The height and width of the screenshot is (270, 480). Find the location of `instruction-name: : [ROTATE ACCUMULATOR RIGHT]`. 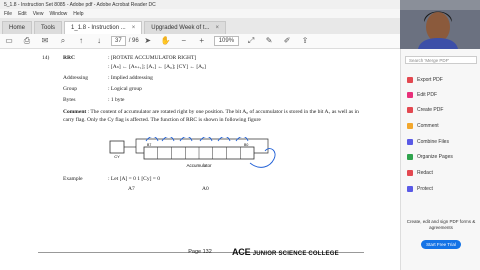

instruction-name: : [ROTATE ACCUMULATOR RIGHT] is located at coordinates (152, 58).